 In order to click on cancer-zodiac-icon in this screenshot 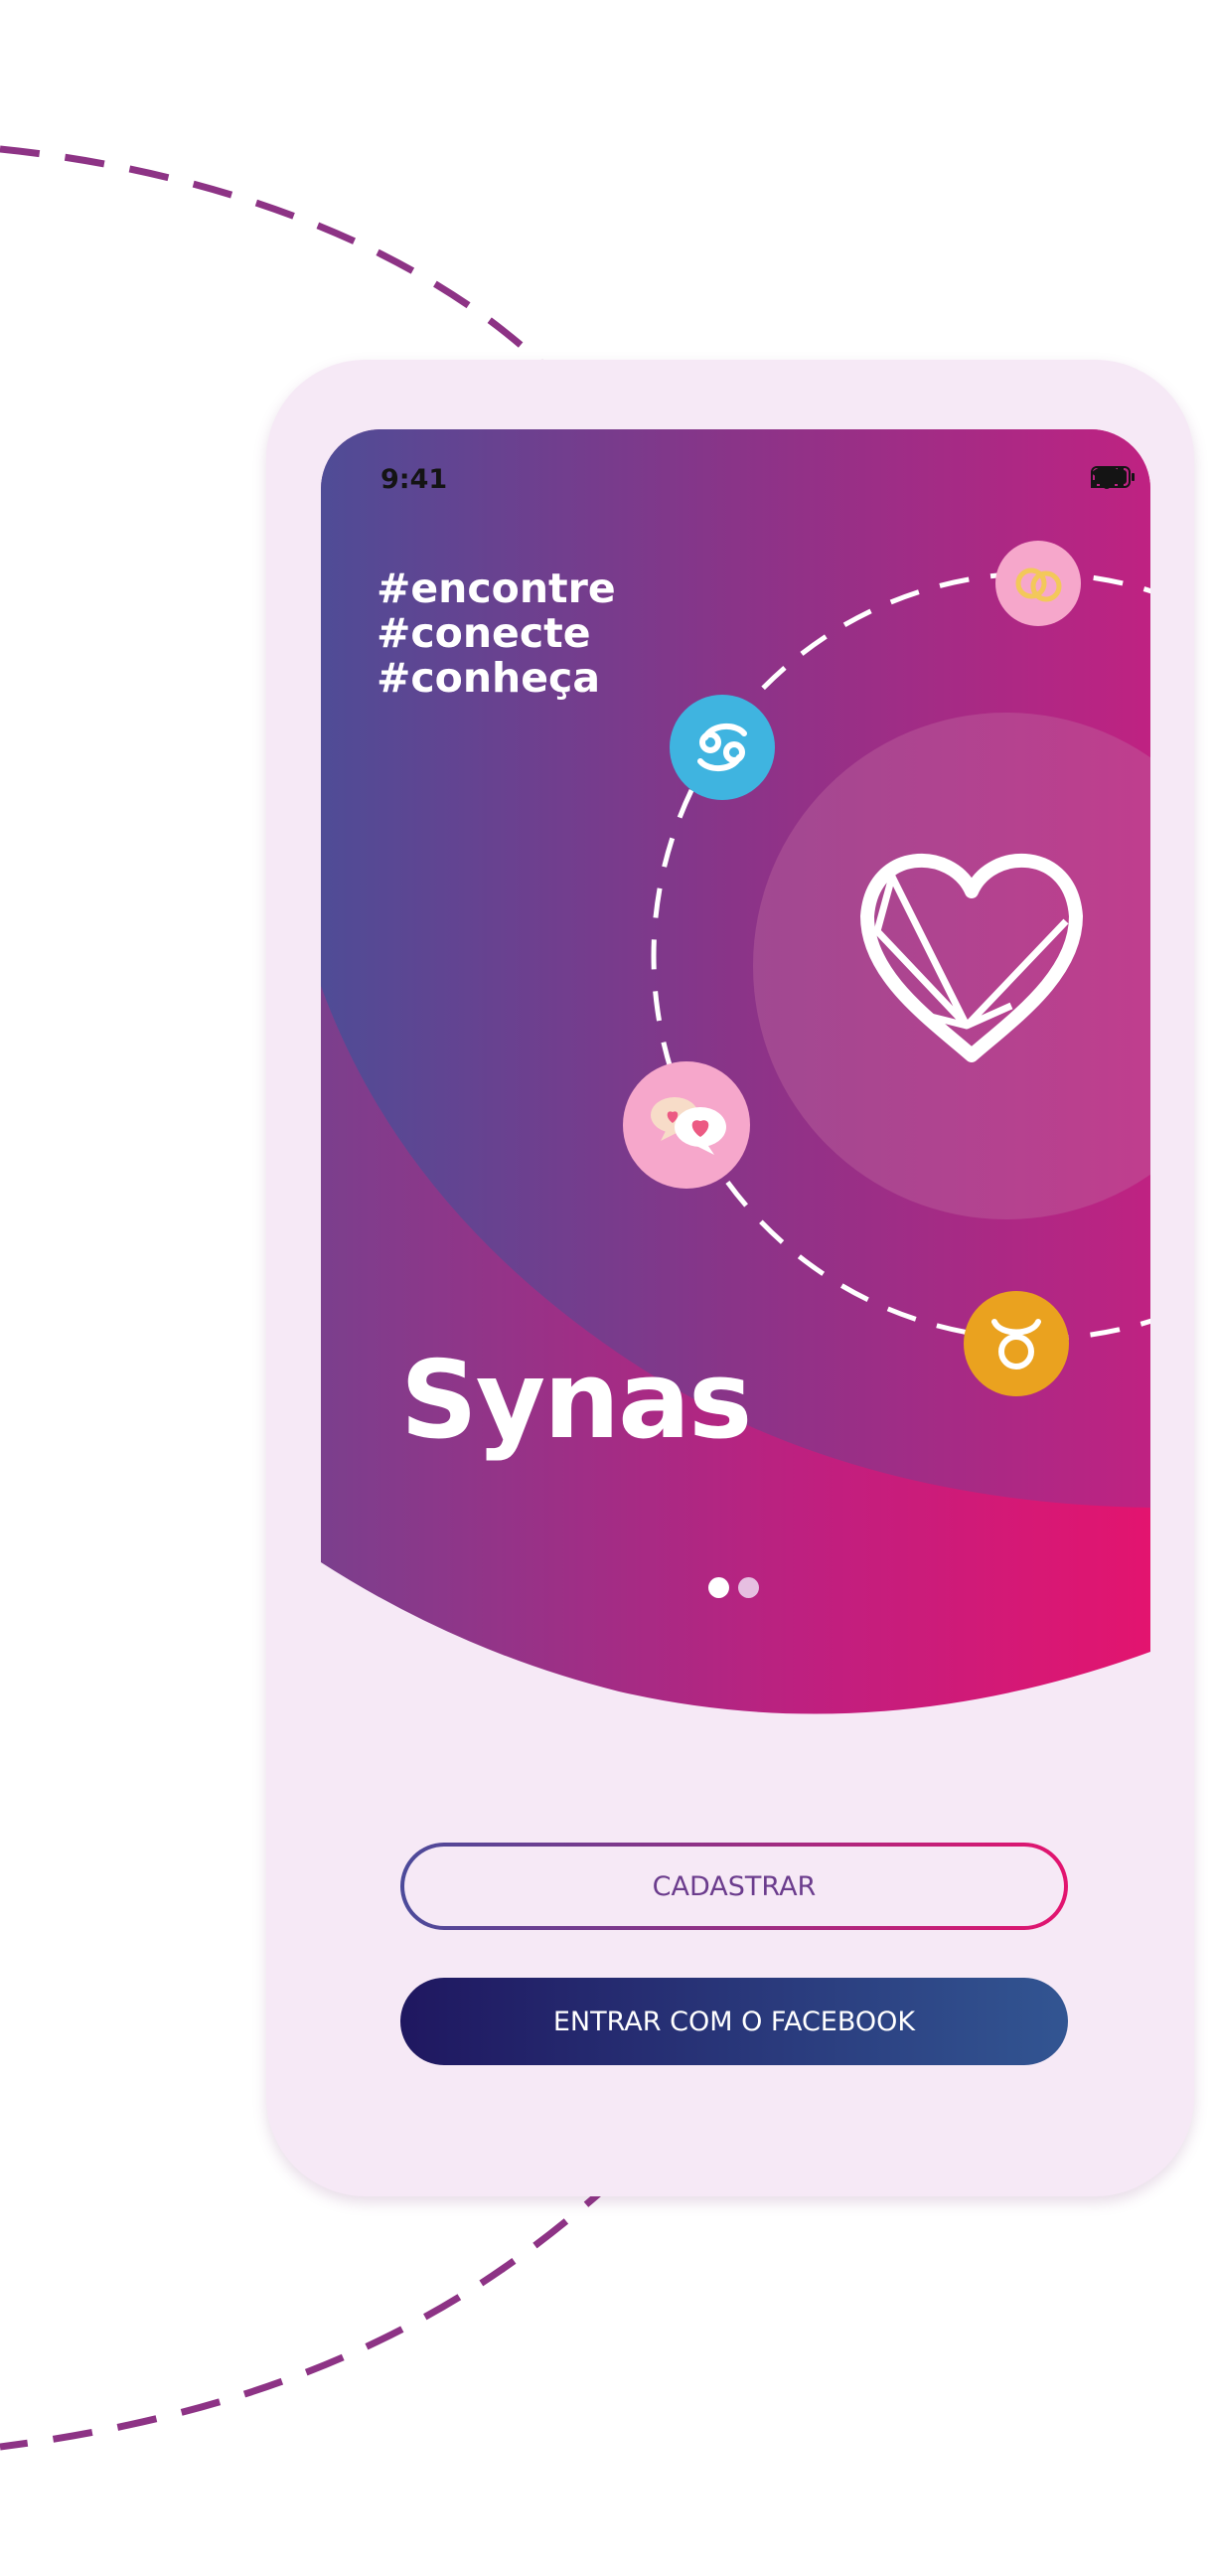, I will do `click(722, 747)`.